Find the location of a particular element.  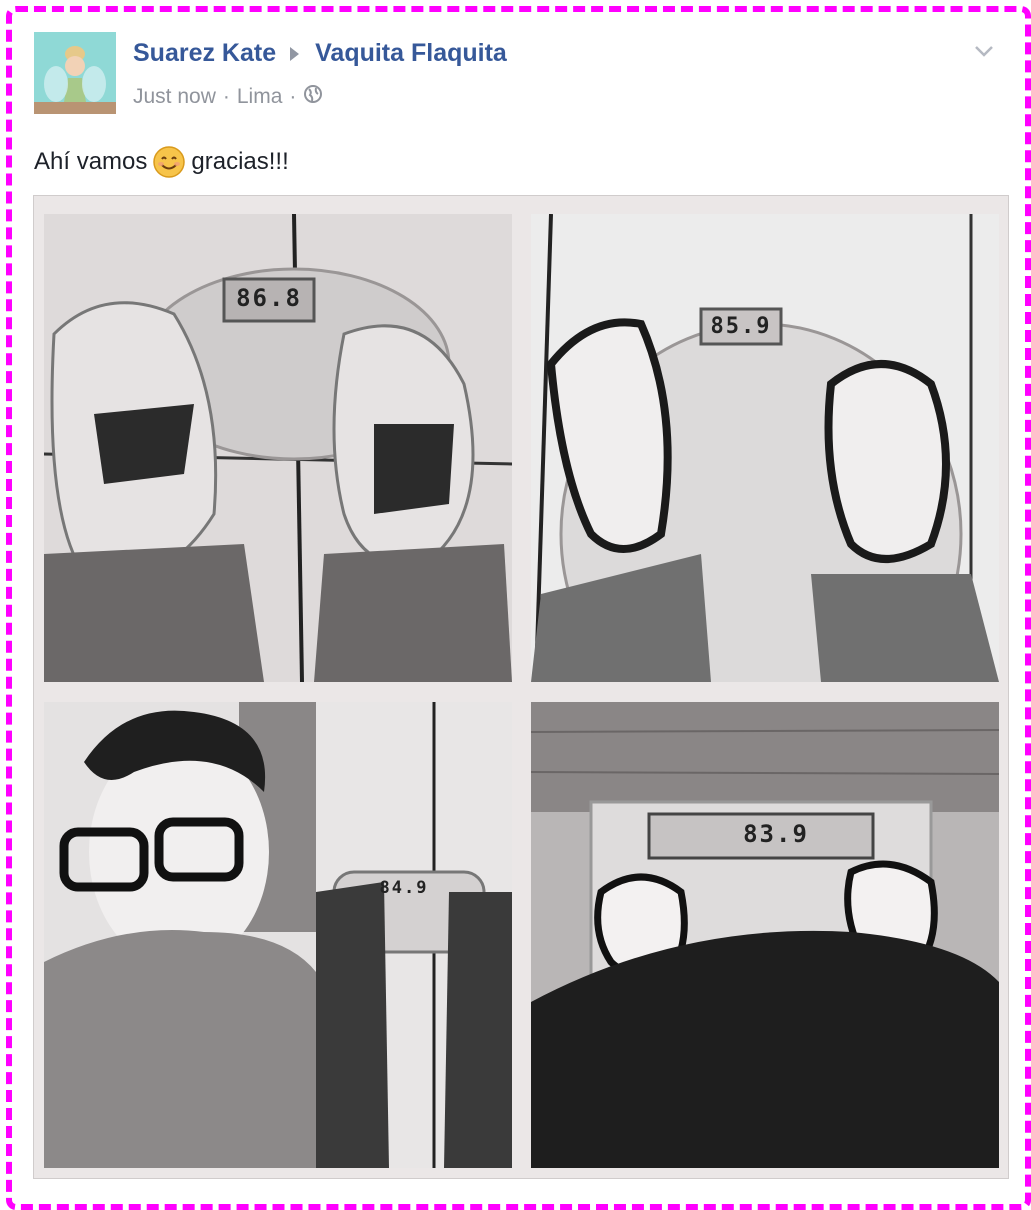

message-text-end: gracias!!! is located at coordinates (240, 161).